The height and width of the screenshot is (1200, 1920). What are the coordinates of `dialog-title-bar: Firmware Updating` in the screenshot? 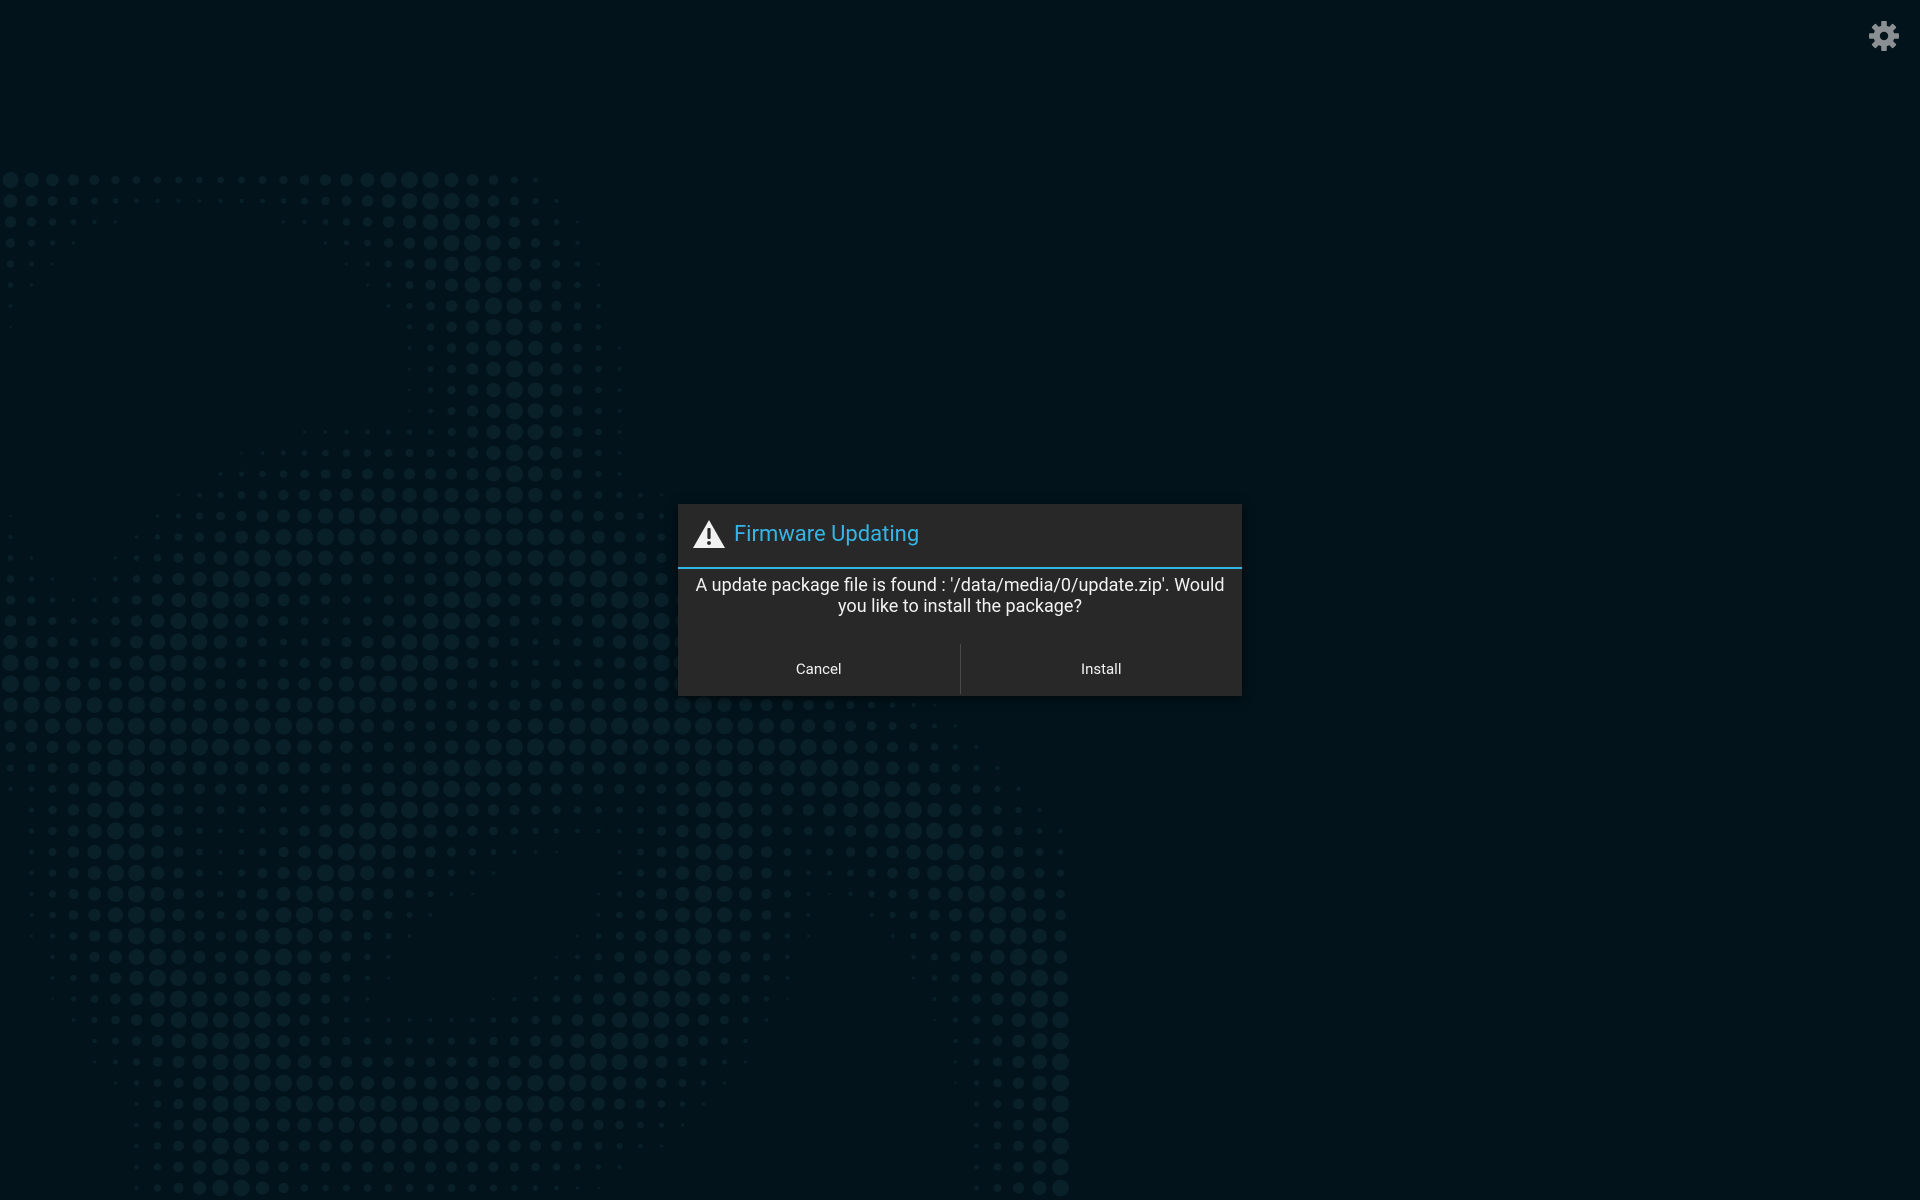 It's located at (960, 535).